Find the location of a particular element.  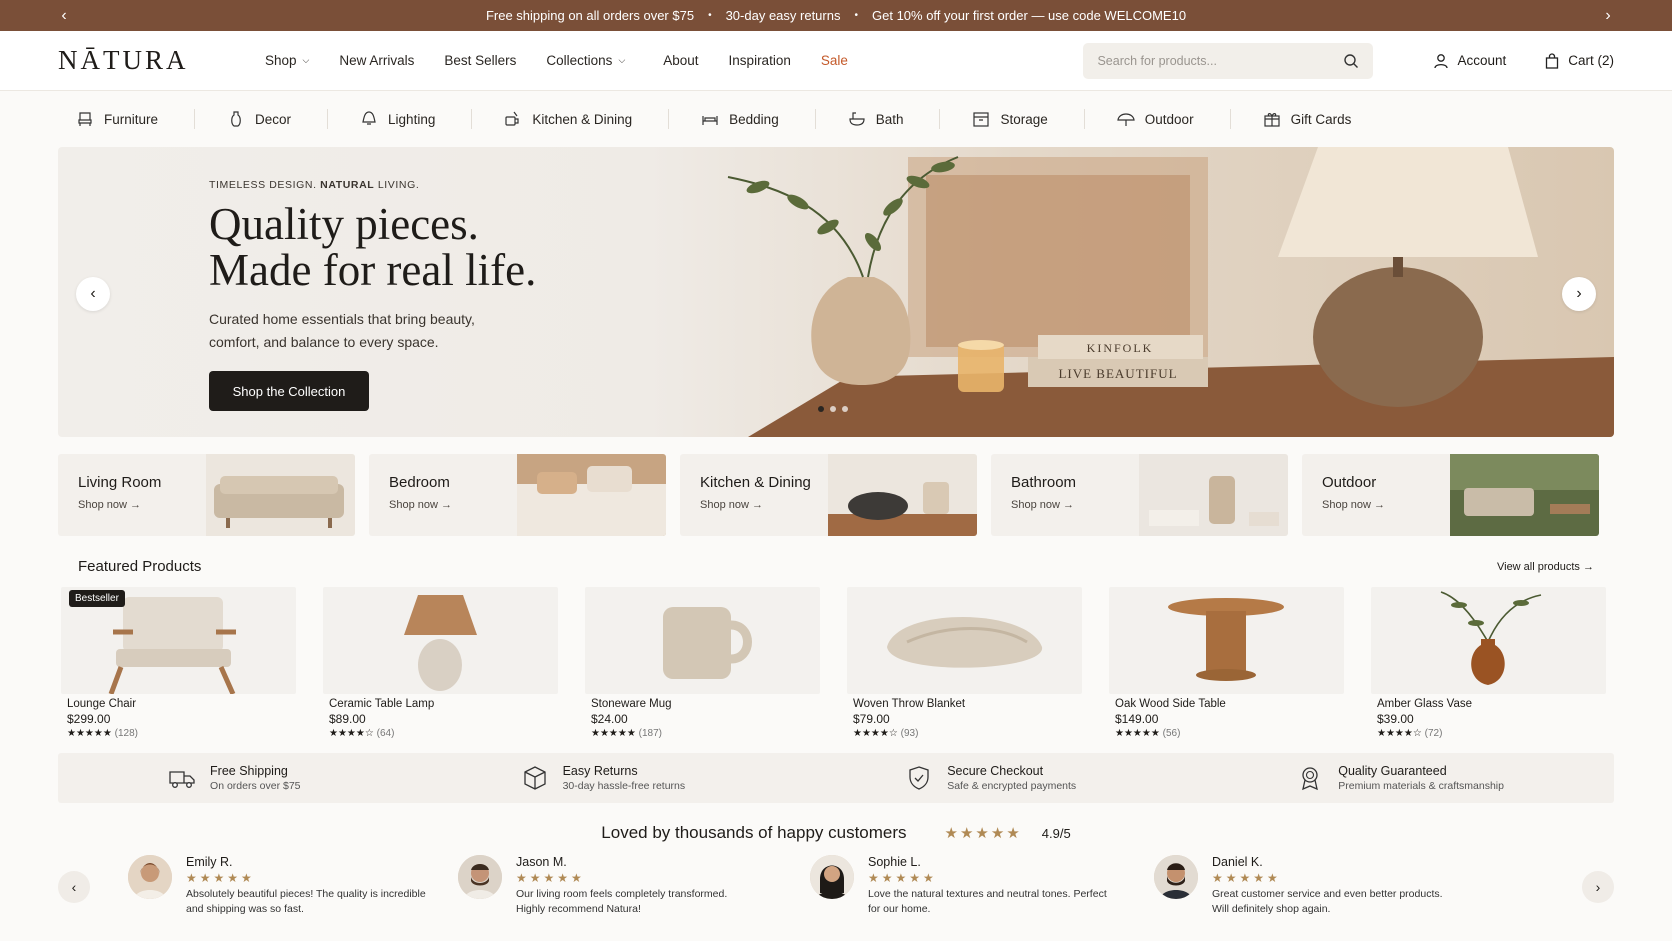

reviewer-name: Jason M. is located at coordinates (541, 862).